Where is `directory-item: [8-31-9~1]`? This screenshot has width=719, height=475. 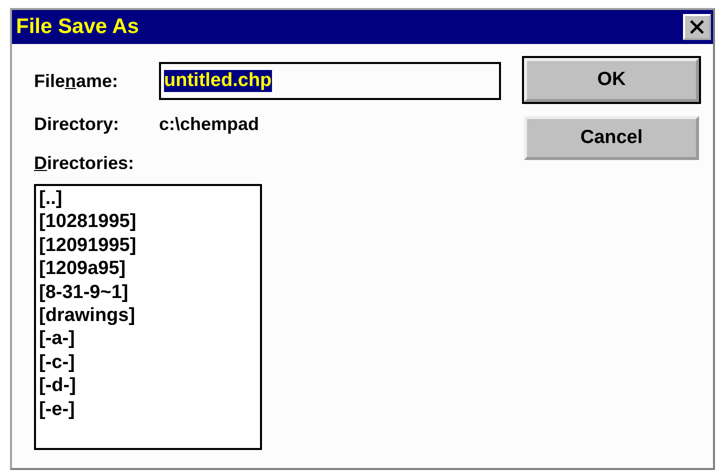 directory-item: [8-31-9~1] is located at coordinates (148, 292).